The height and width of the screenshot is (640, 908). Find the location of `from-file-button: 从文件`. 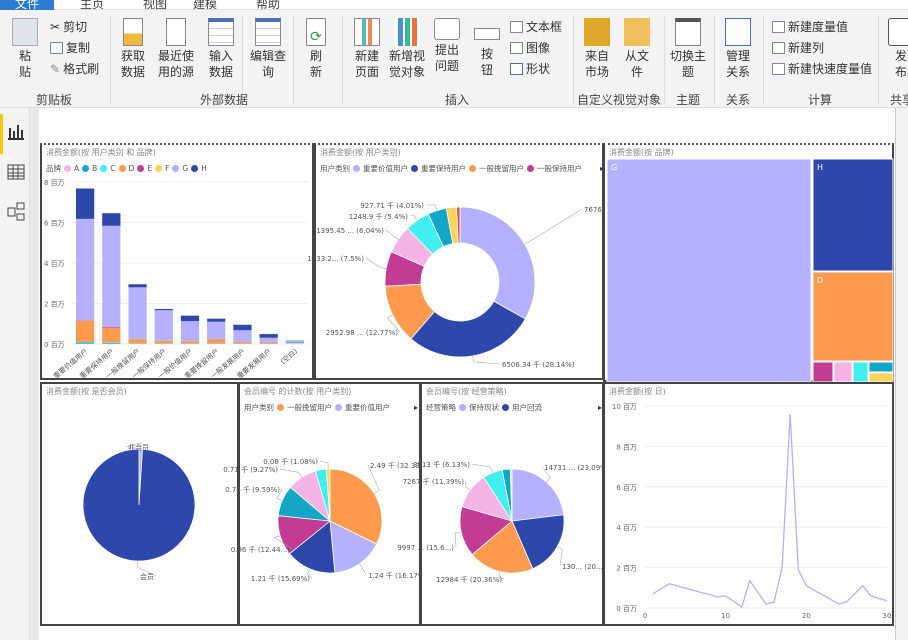

from-file-button: 从文件 is located at coordinates (637, 49).